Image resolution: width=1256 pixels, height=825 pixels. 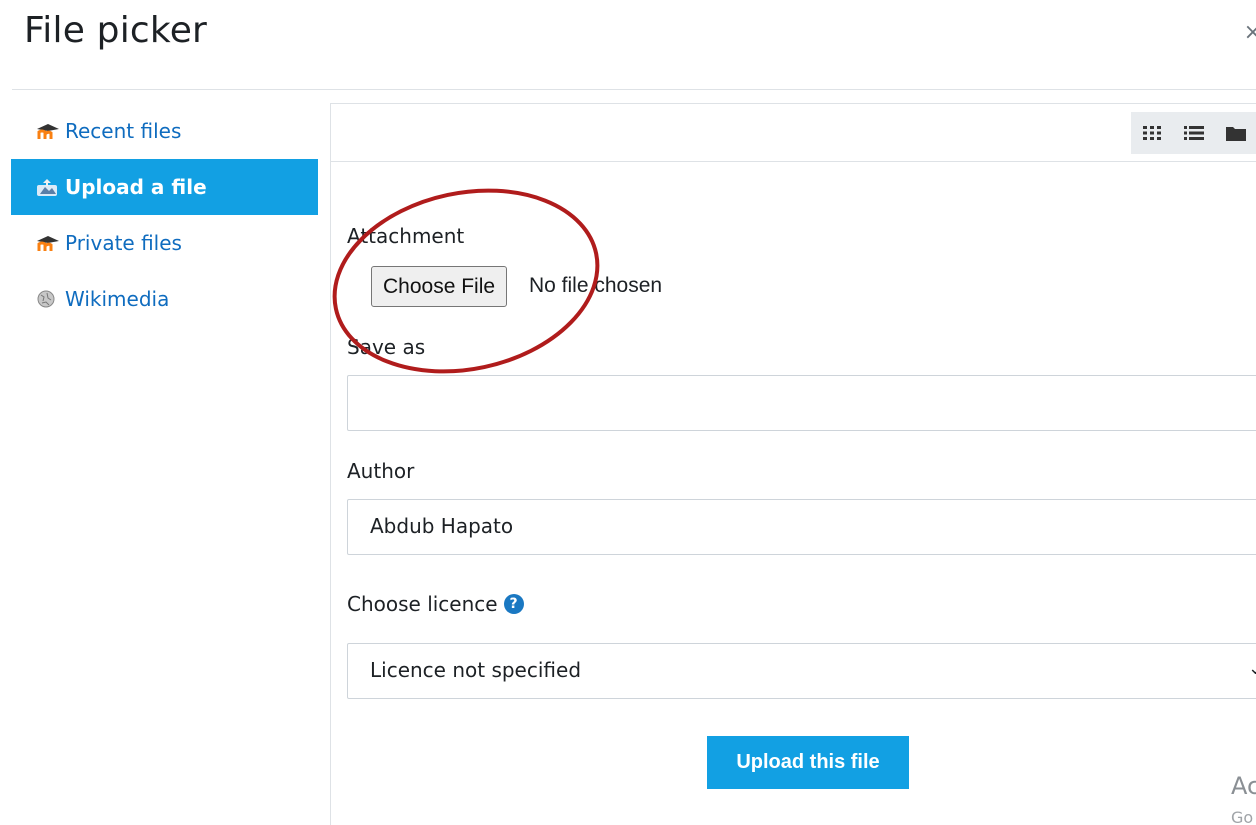 What do you see at coordinates (116, 30) in the screenshot?
I see `page-title: File picker` at bounding box center [116, 30].